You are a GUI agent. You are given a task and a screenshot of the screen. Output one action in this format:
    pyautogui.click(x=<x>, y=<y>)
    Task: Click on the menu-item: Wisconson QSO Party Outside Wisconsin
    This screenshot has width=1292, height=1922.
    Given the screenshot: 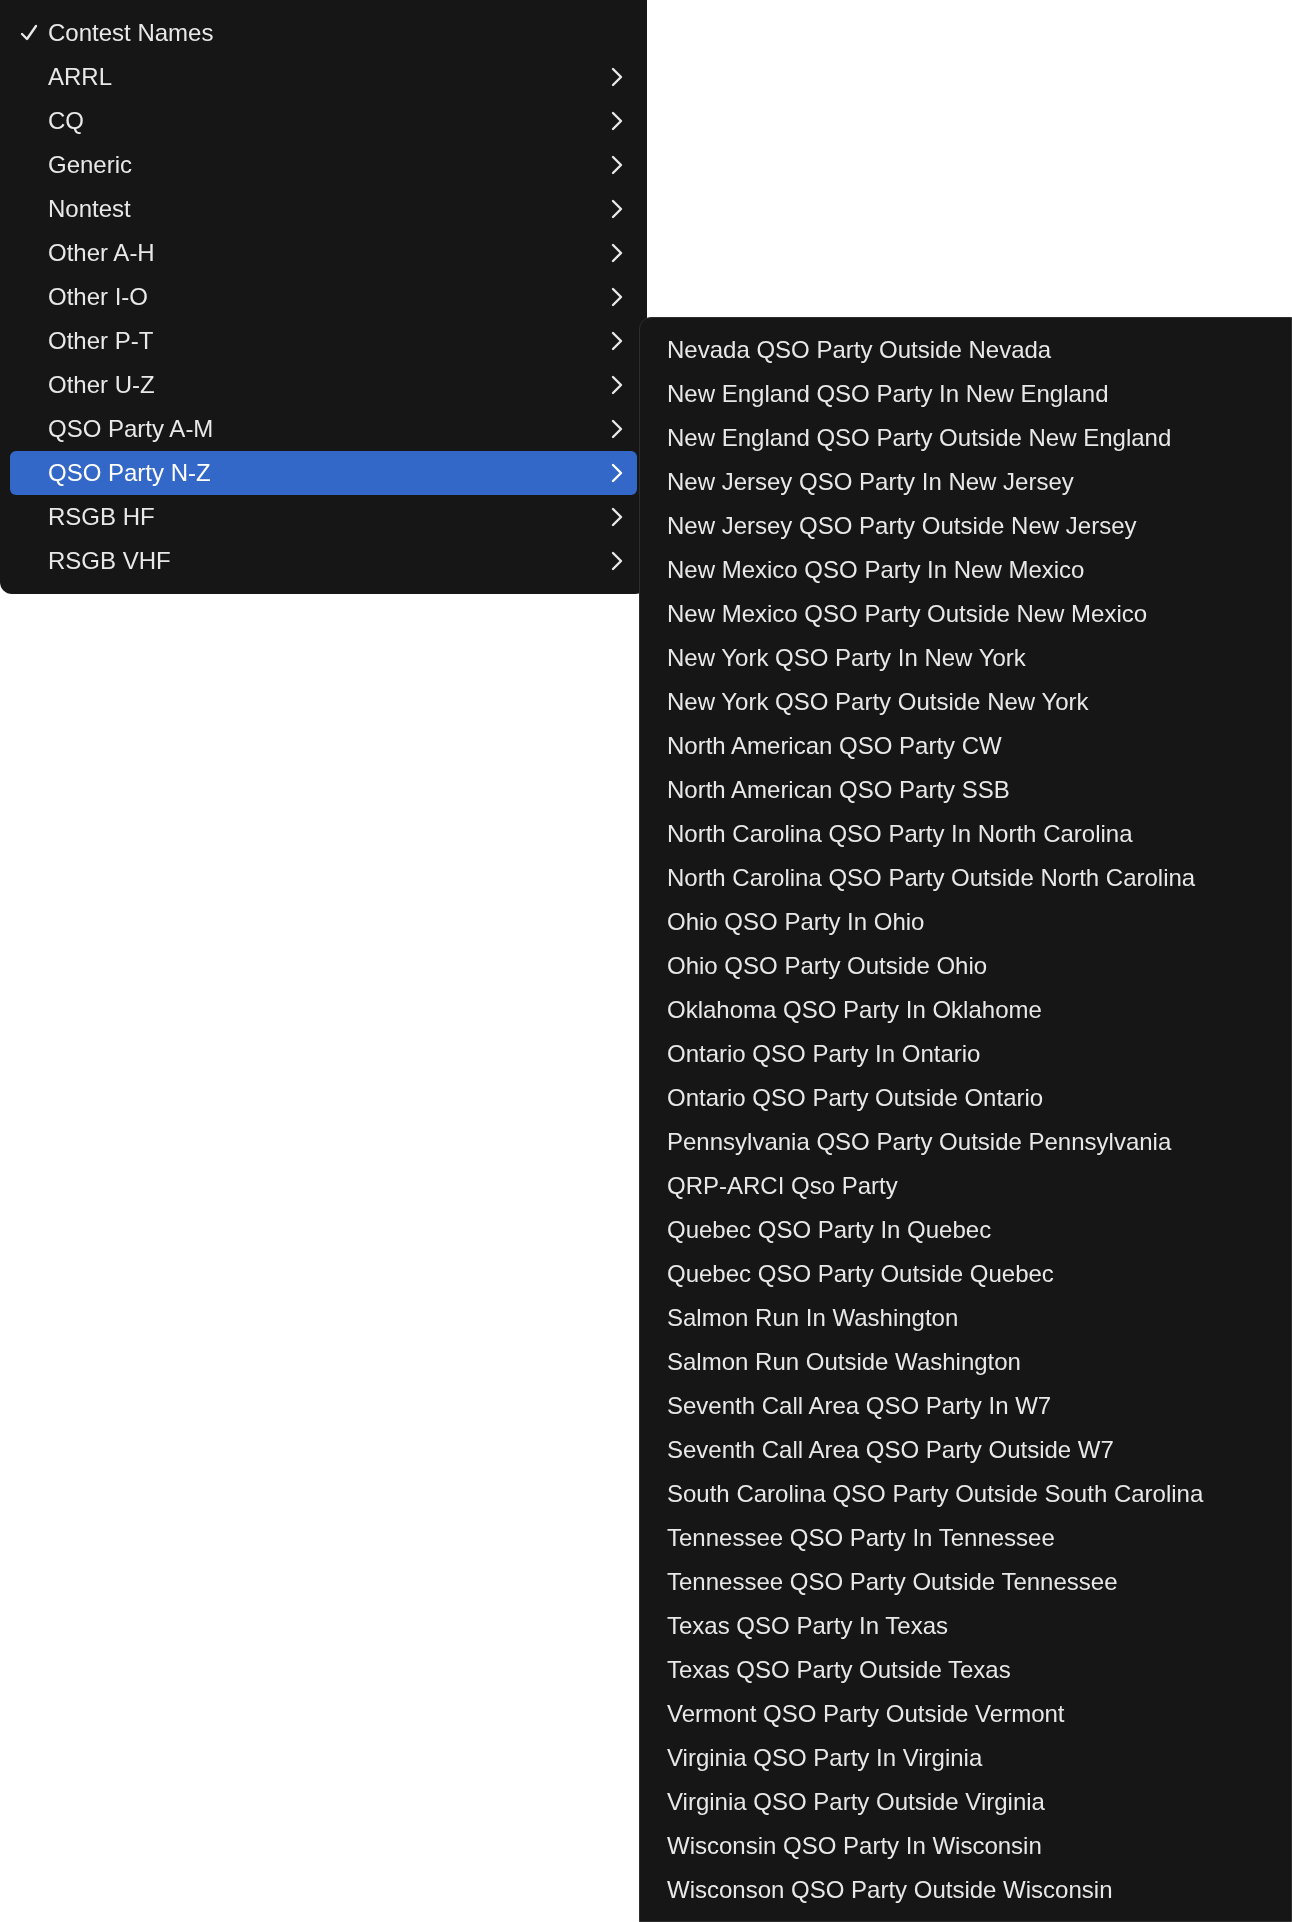 What is the action you would take?
    pyautogui.click(x=965, y=1890)
    